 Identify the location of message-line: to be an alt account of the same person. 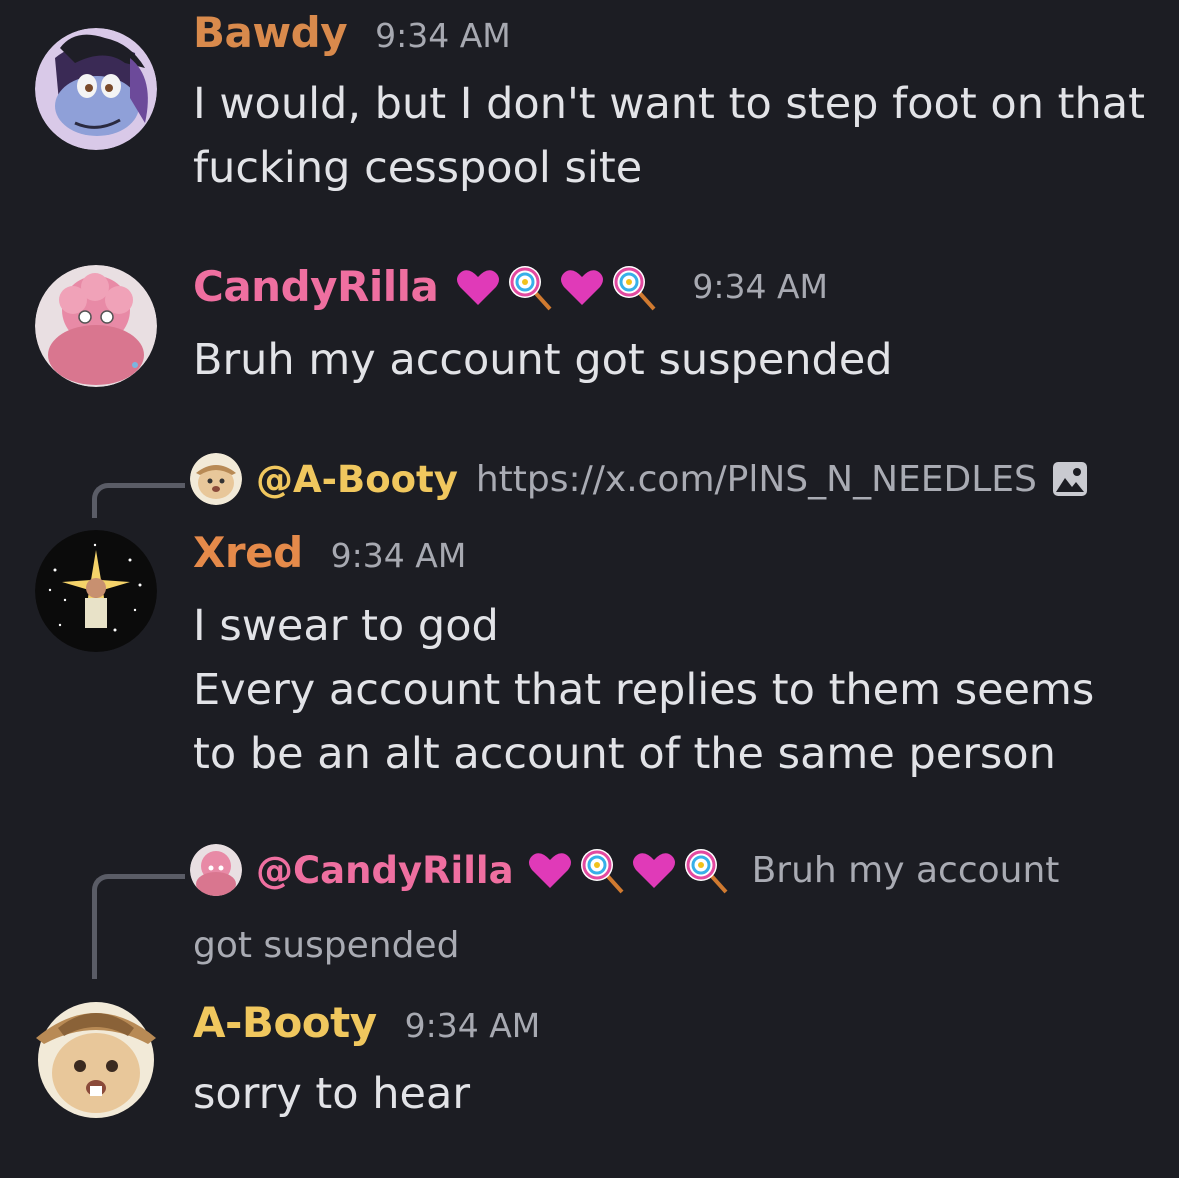
(624, 754).